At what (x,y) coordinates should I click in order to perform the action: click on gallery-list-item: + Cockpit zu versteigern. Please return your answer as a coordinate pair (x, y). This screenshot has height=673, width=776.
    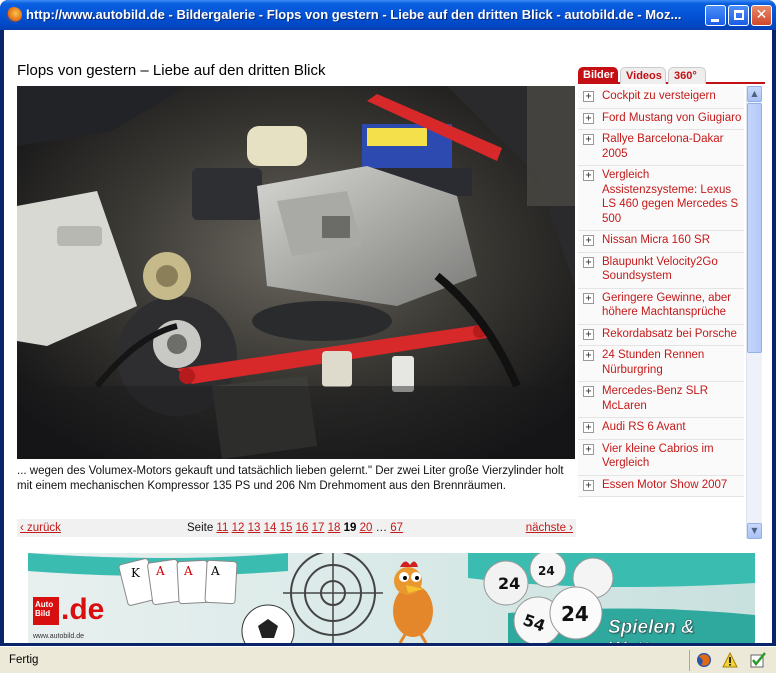
    Looking at the image, I should click on (661, 98).